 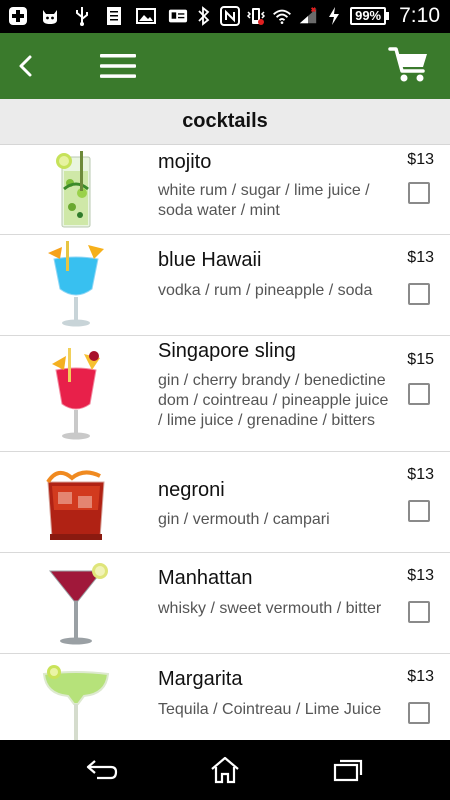 What do you see at coordinates (191, 490) in the screenshot?
I see `item-name: negroni` at bounding box center [191, 490].